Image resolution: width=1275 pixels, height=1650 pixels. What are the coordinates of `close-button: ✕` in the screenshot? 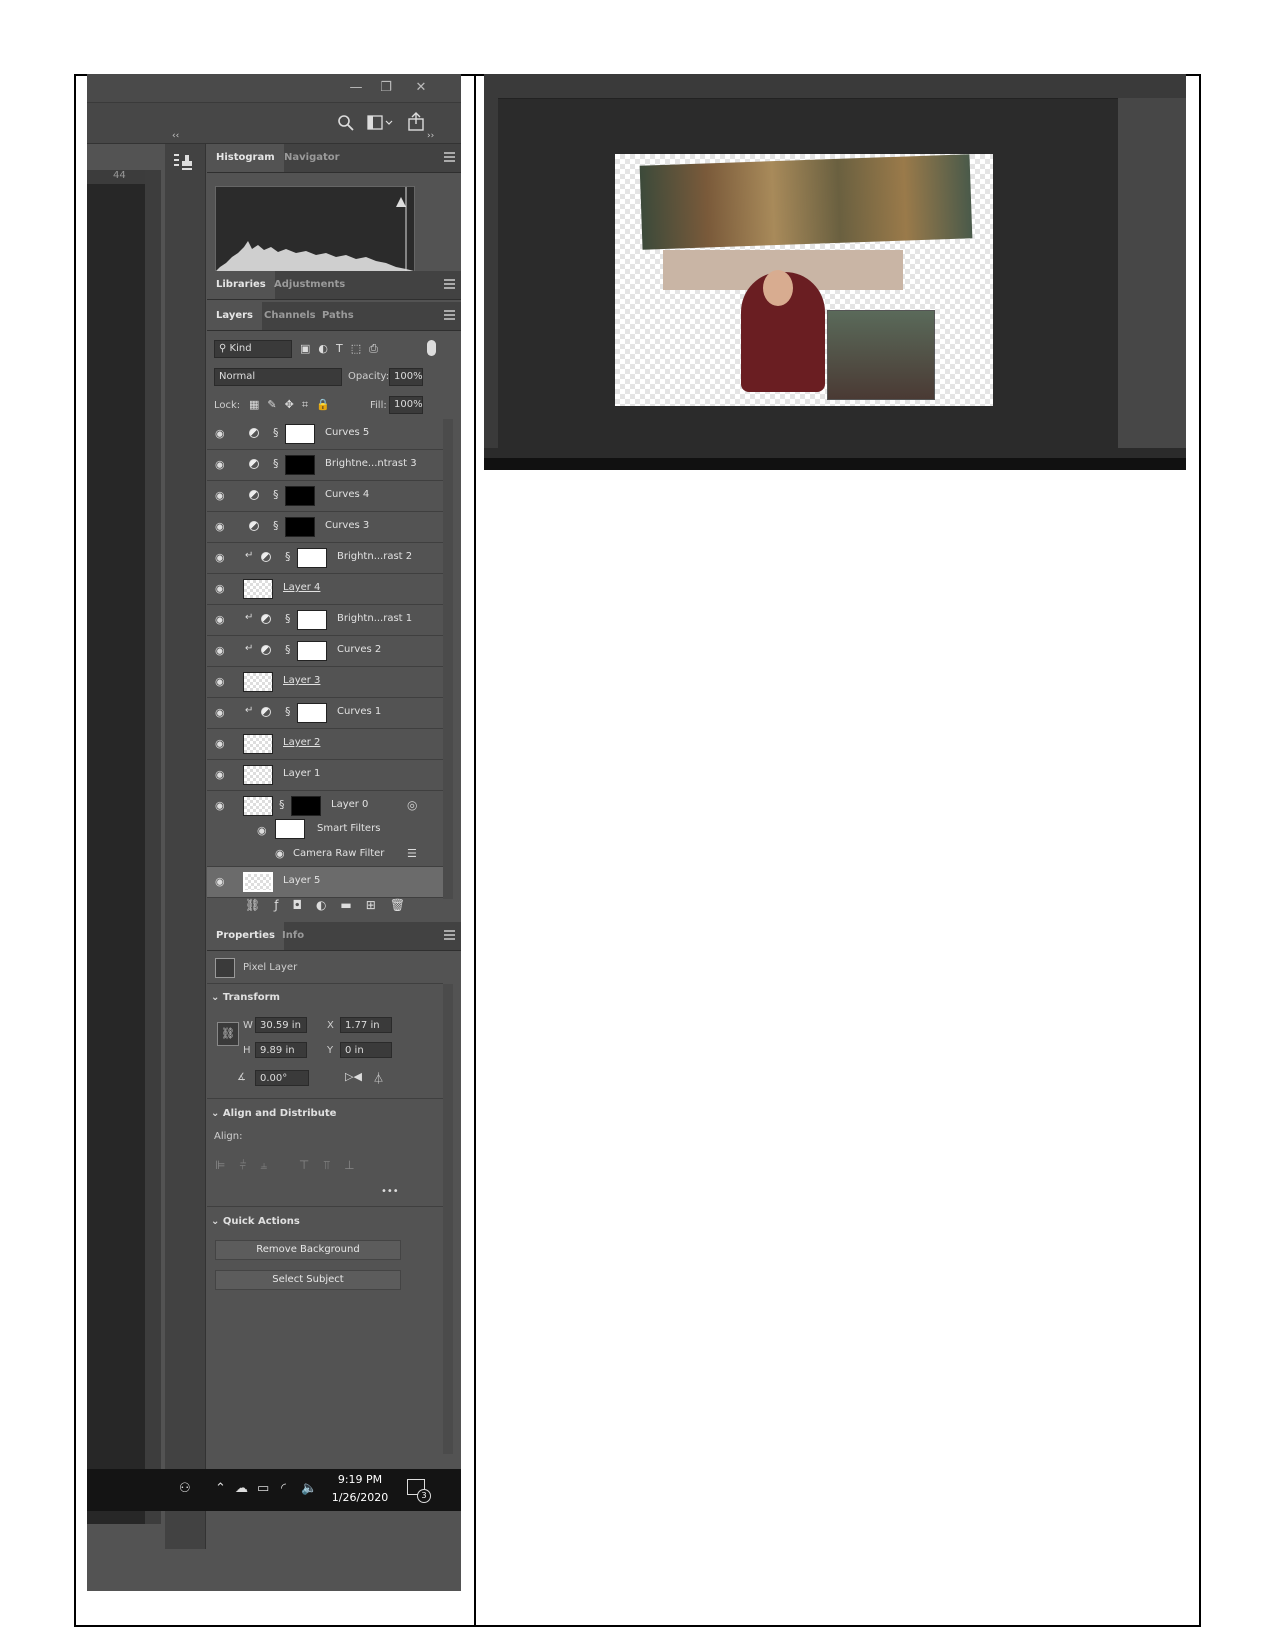 It's located at (421, 88).